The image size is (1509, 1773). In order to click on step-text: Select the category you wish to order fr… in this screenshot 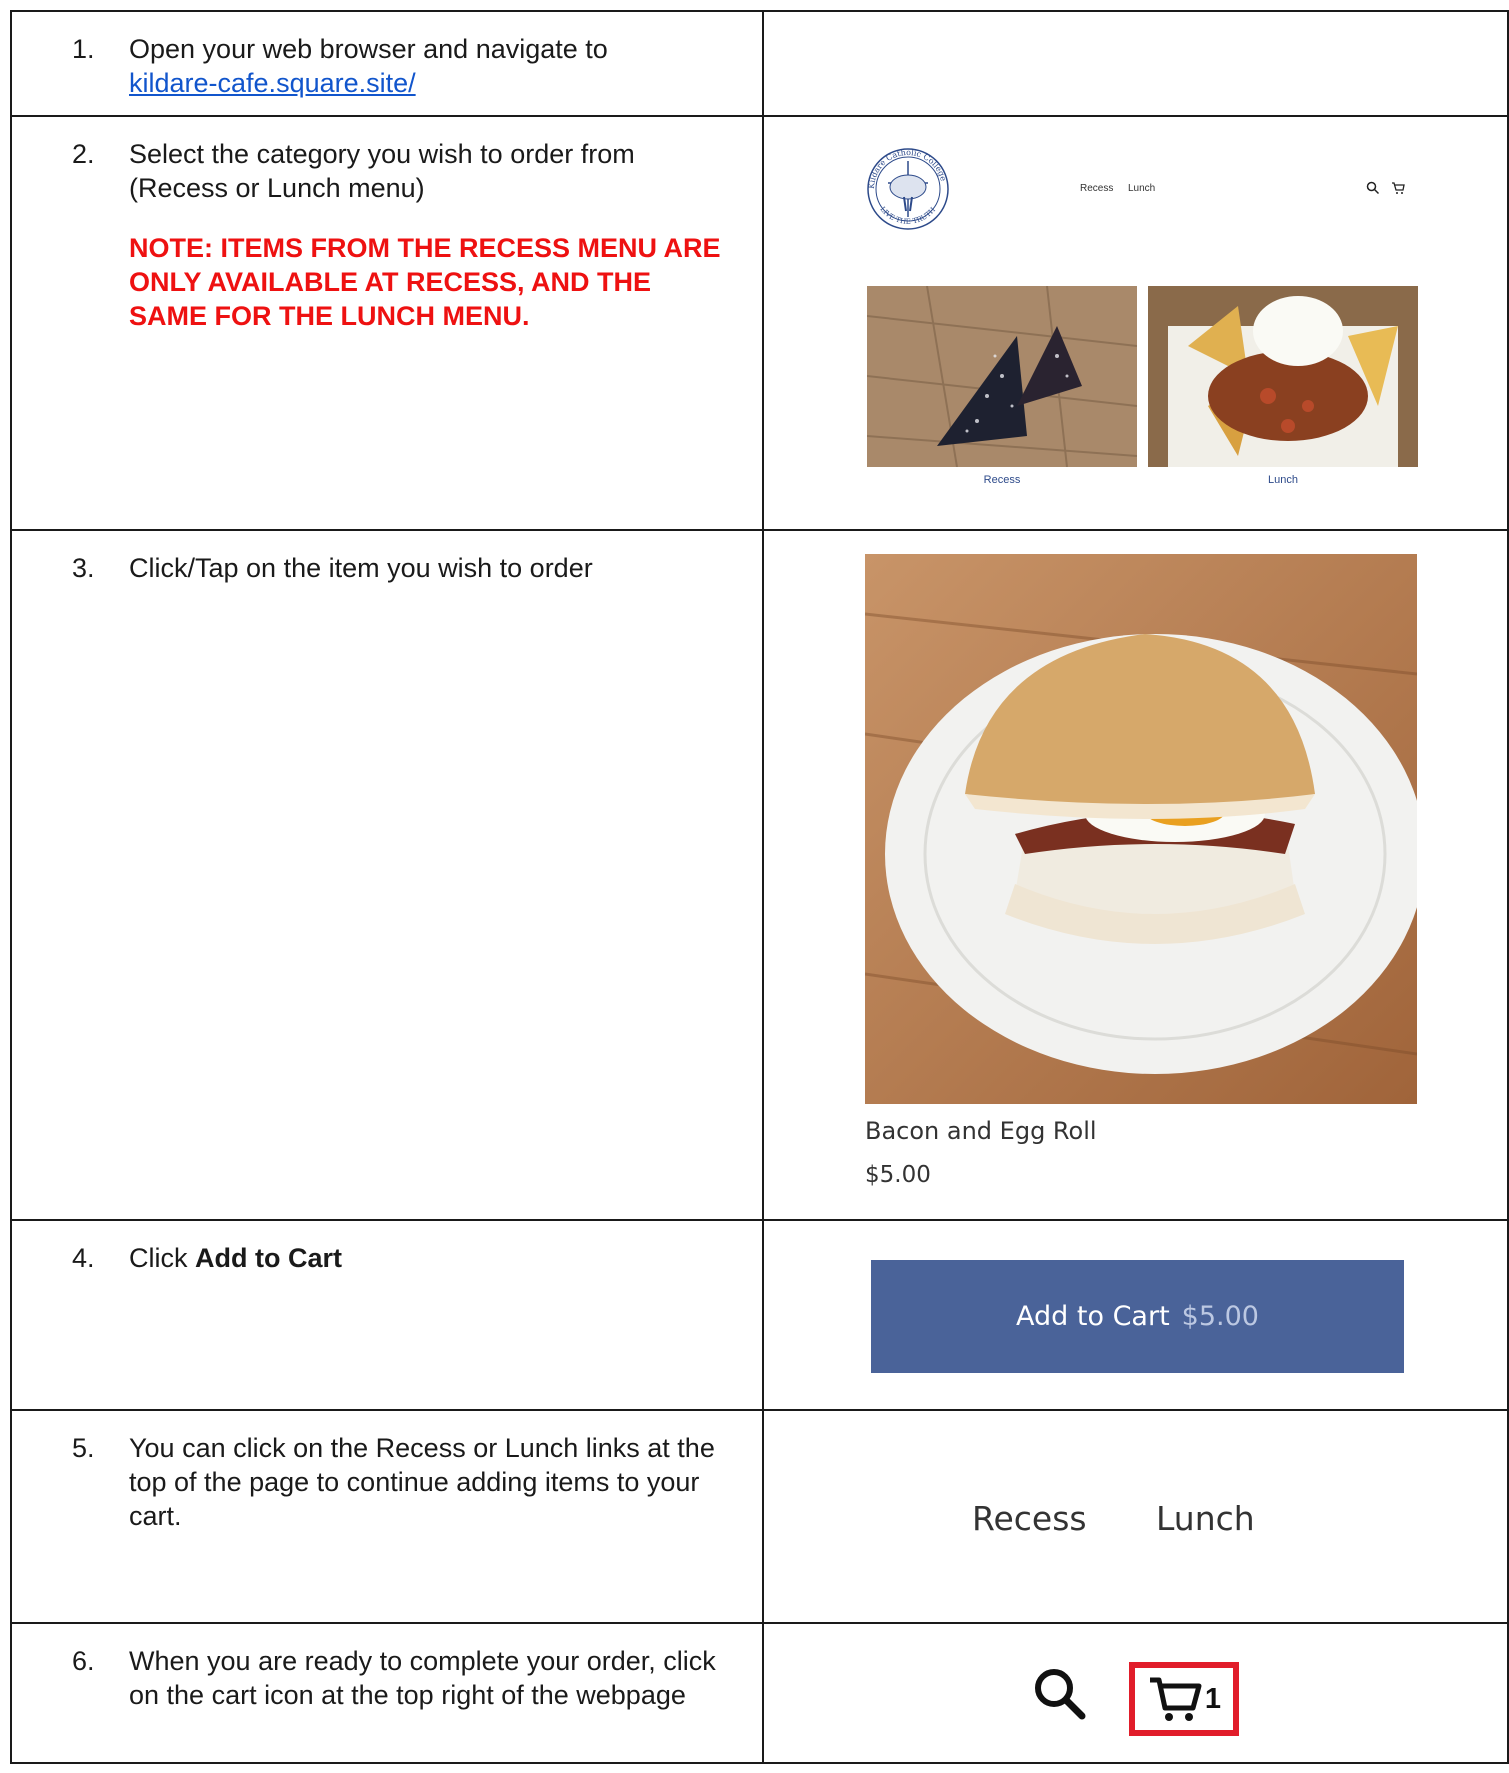, I will do `click(382, 171)`.